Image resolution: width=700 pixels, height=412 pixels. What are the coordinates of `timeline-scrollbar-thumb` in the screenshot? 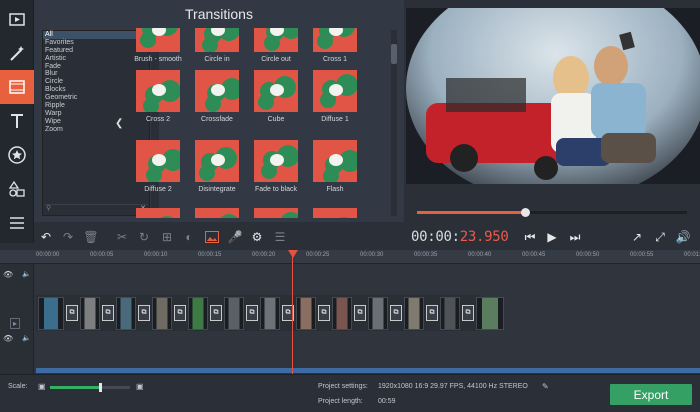 It's located at (368, 370).